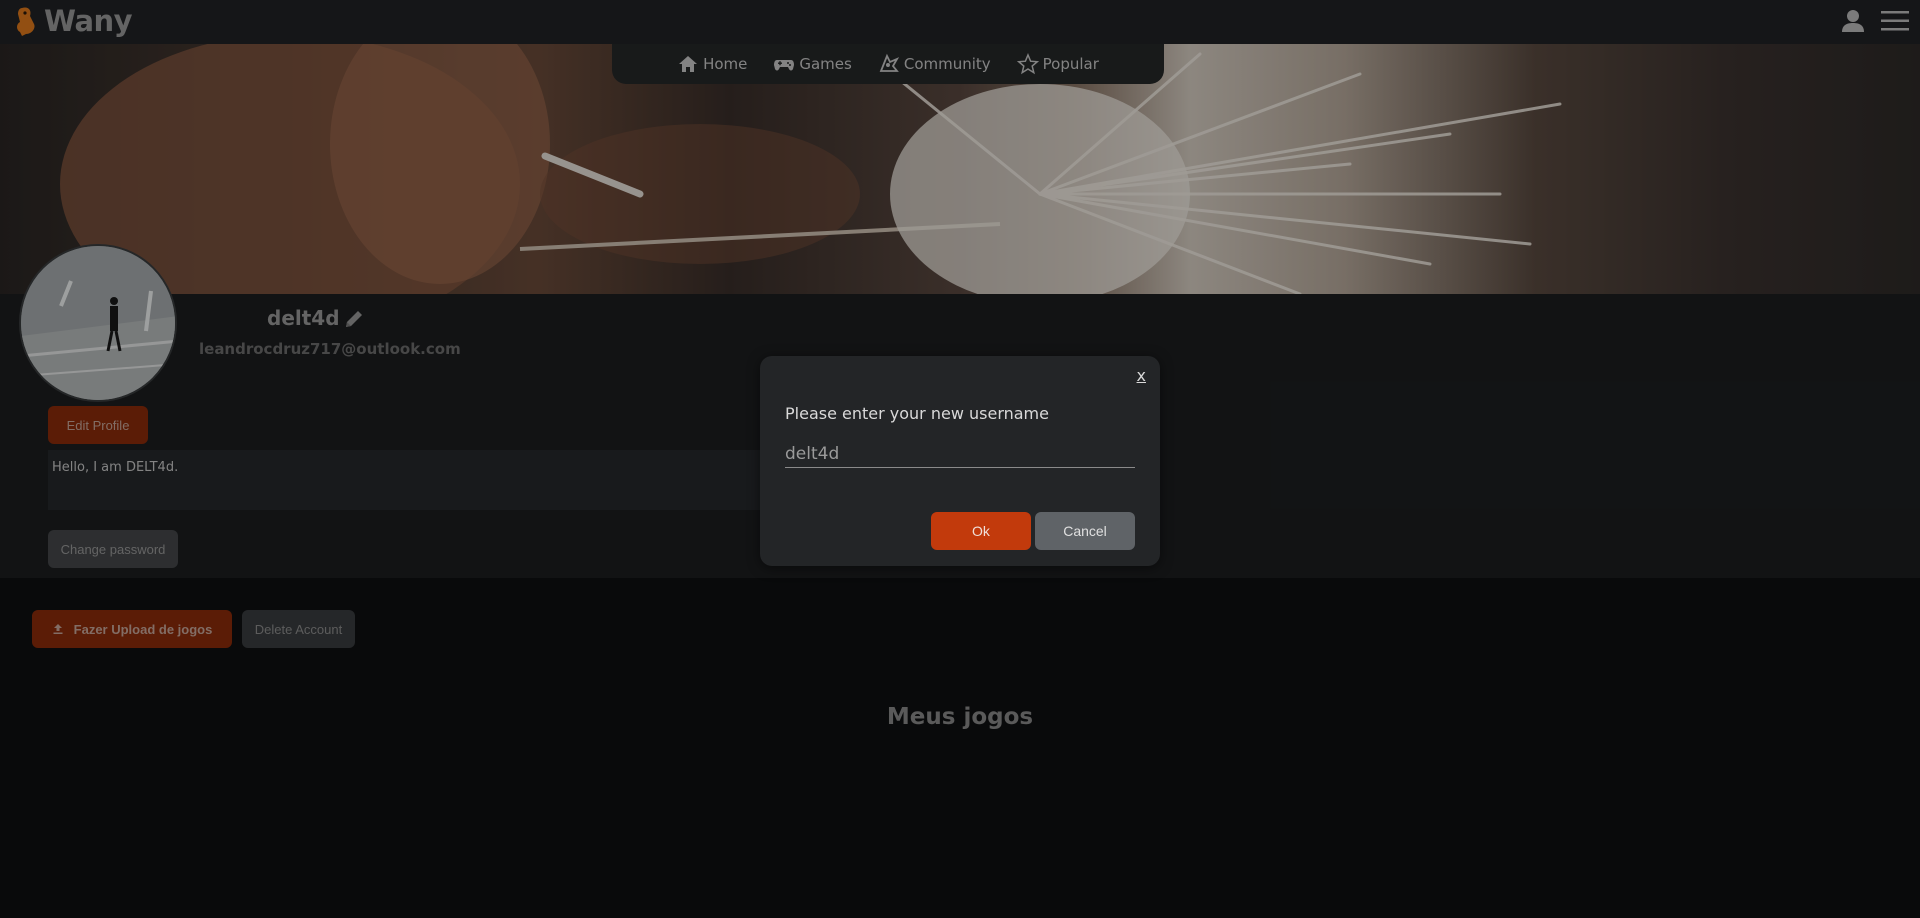 This screenshot has width=1920, height=918. Describe the element at coordinates (960, 454) in the screenshot. I see `new-username-input` at that location.